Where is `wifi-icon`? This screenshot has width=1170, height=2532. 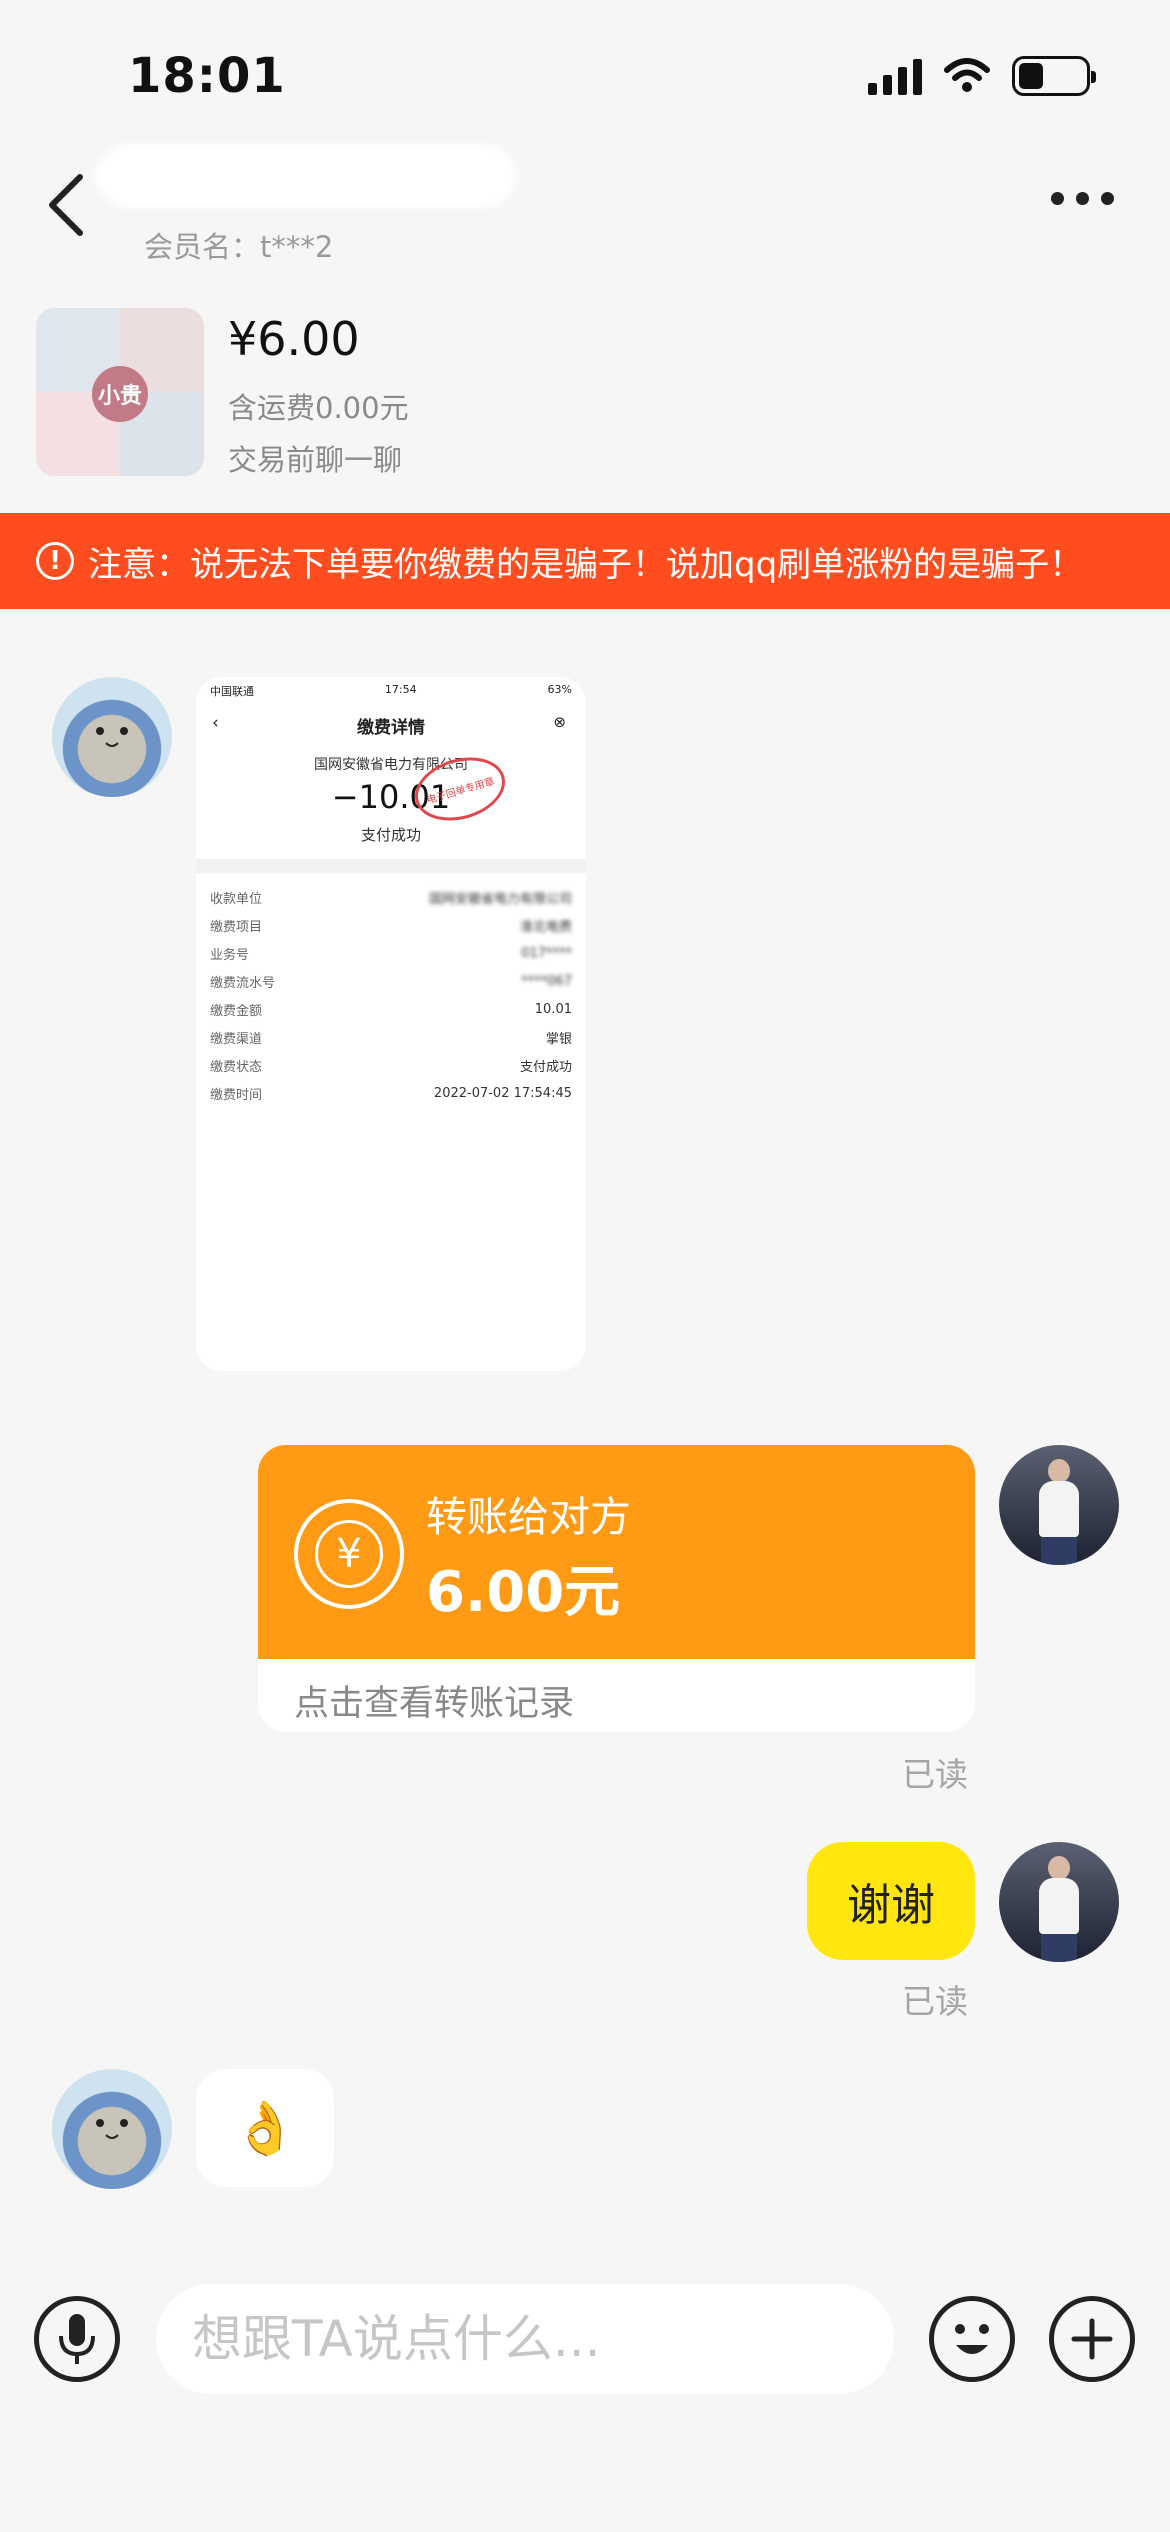
wifi-icon is located at coordinates (967, 75).